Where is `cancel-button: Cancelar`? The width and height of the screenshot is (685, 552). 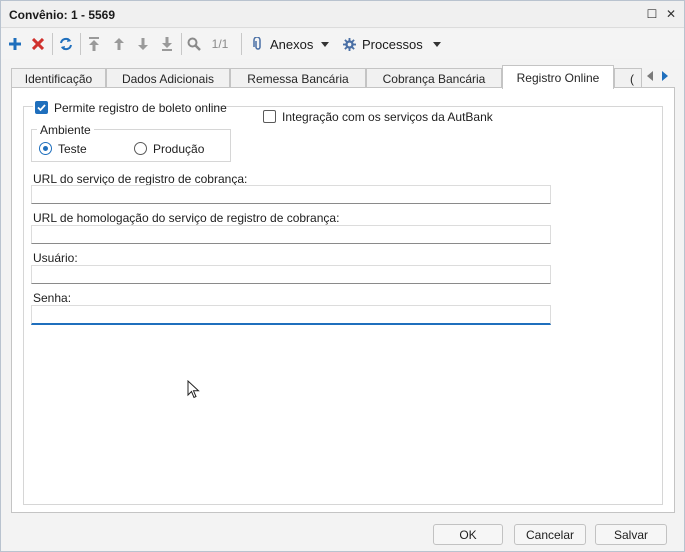 cancel-button: Cancelar is located at coordinates (550, 534).